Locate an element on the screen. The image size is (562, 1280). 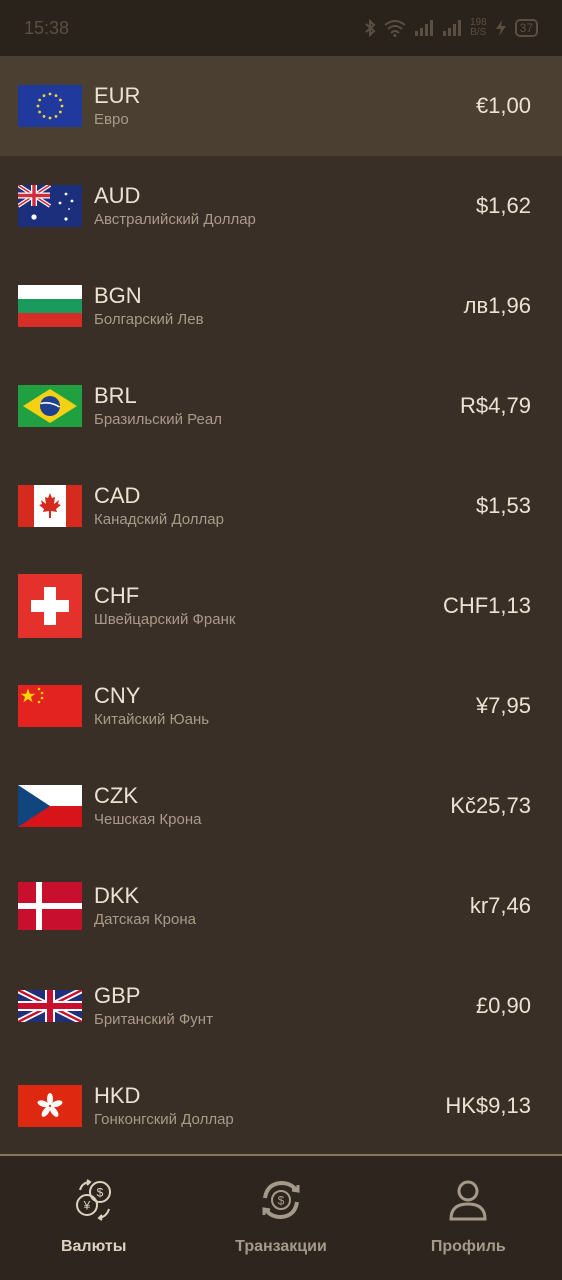
currency-names: DKK Датская Крона is located at coordinates (282, 906).